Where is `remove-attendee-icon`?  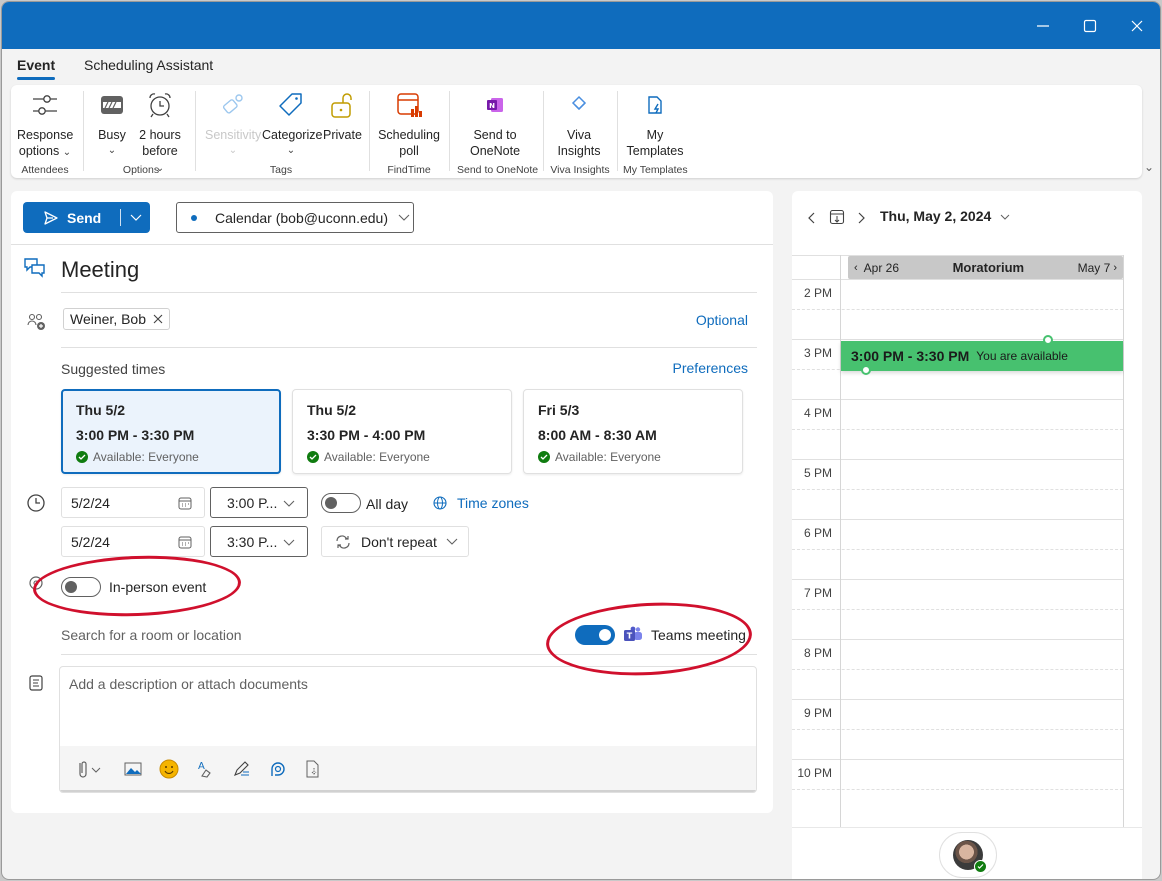 remove-attendee-icon is located at coordinates (158, 319).